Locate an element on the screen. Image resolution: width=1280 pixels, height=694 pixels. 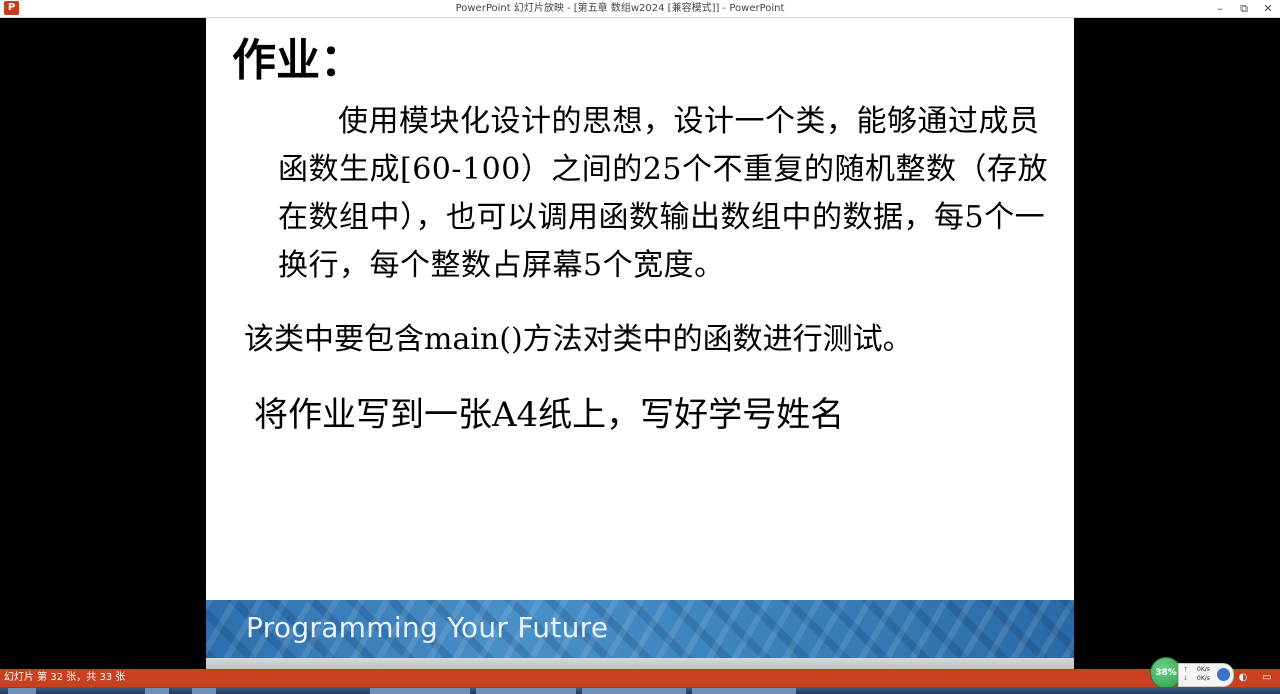
download-arrow-icon: ↓ is located at coordinates (1186, 678).